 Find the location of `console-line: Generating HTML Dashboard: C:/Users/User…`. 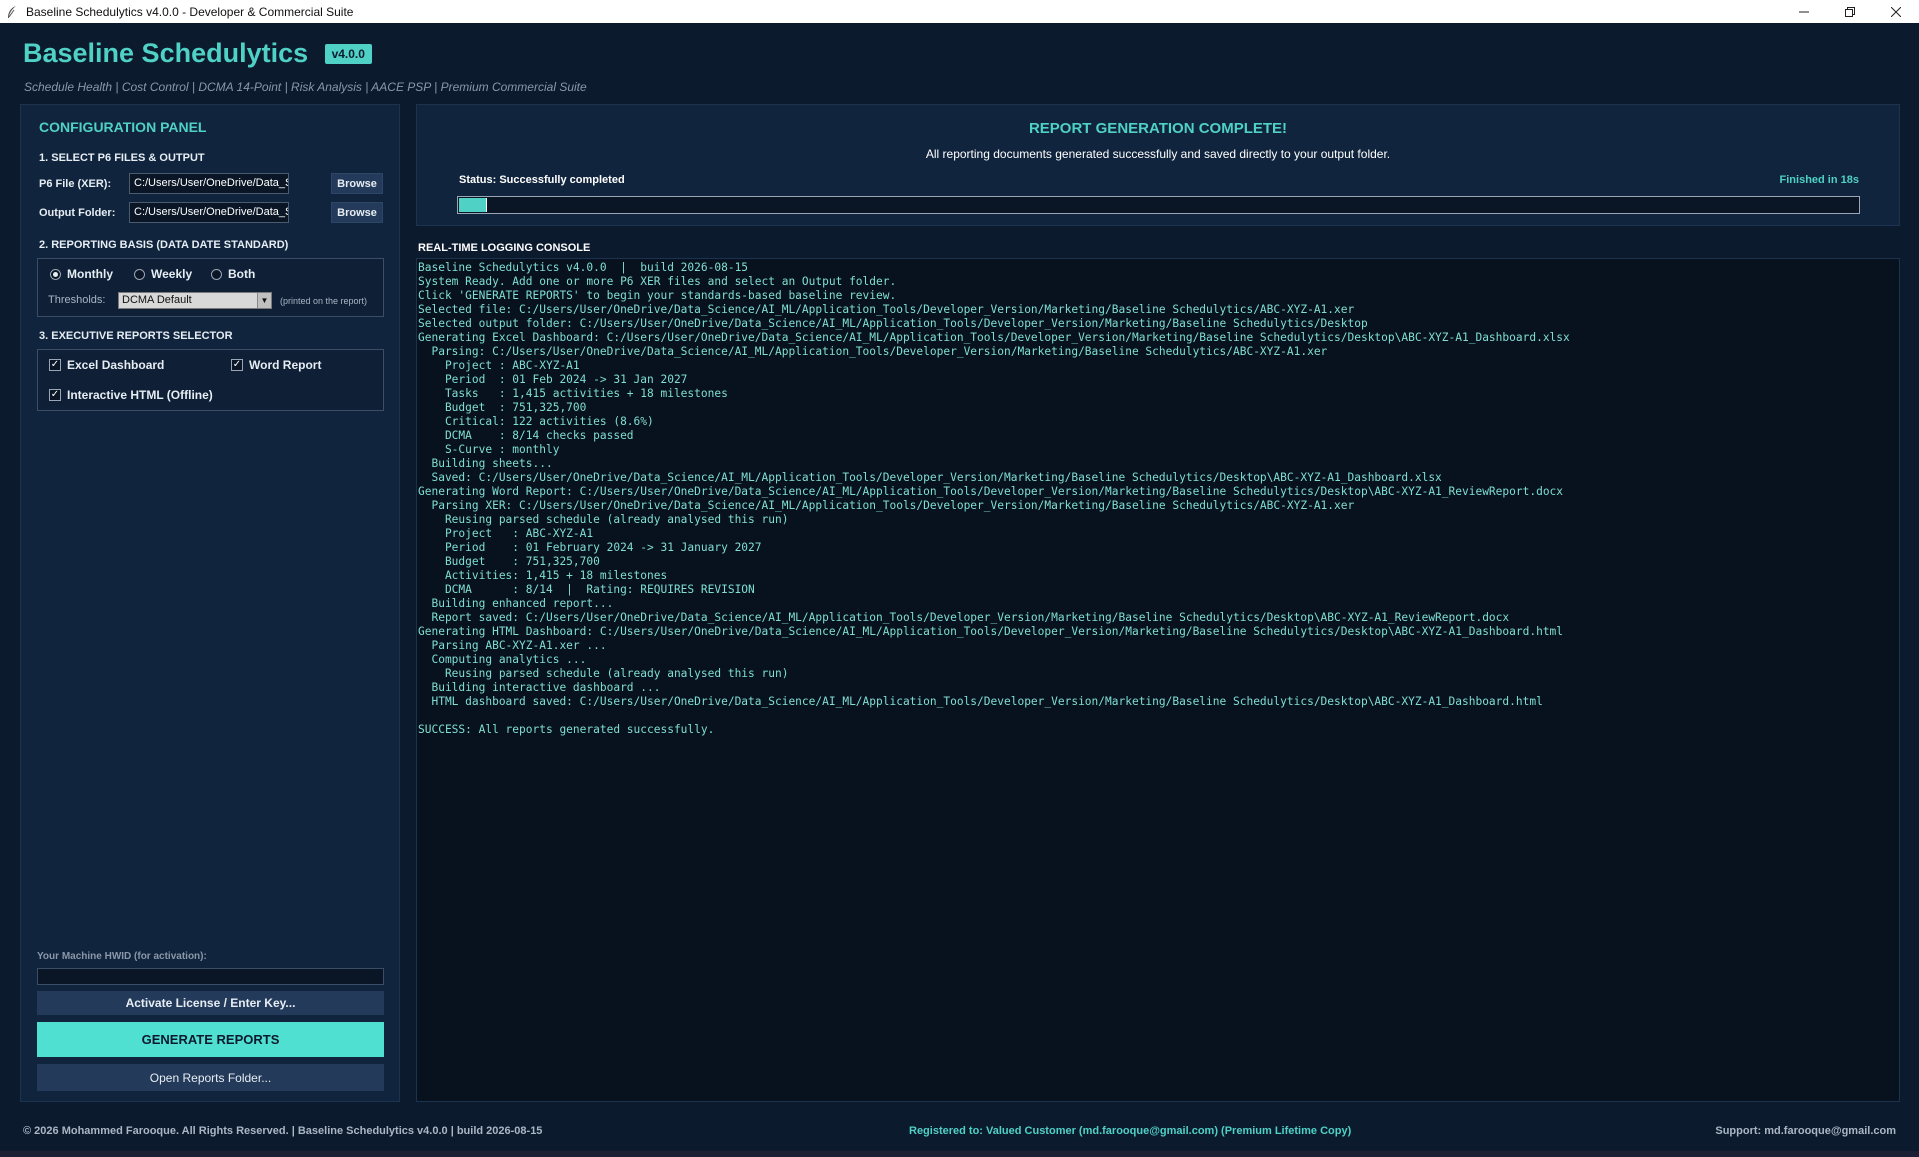

console-line: Generating HTML Dashboard: C:/Users/User… is located at coordinates (991, 631).